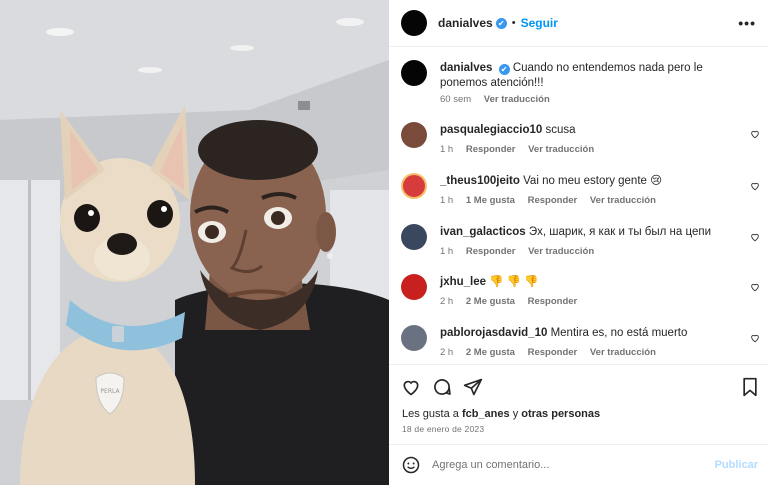 This screenshot has width=768, height=485. I want to click on comment-icon, so click(442, 387).